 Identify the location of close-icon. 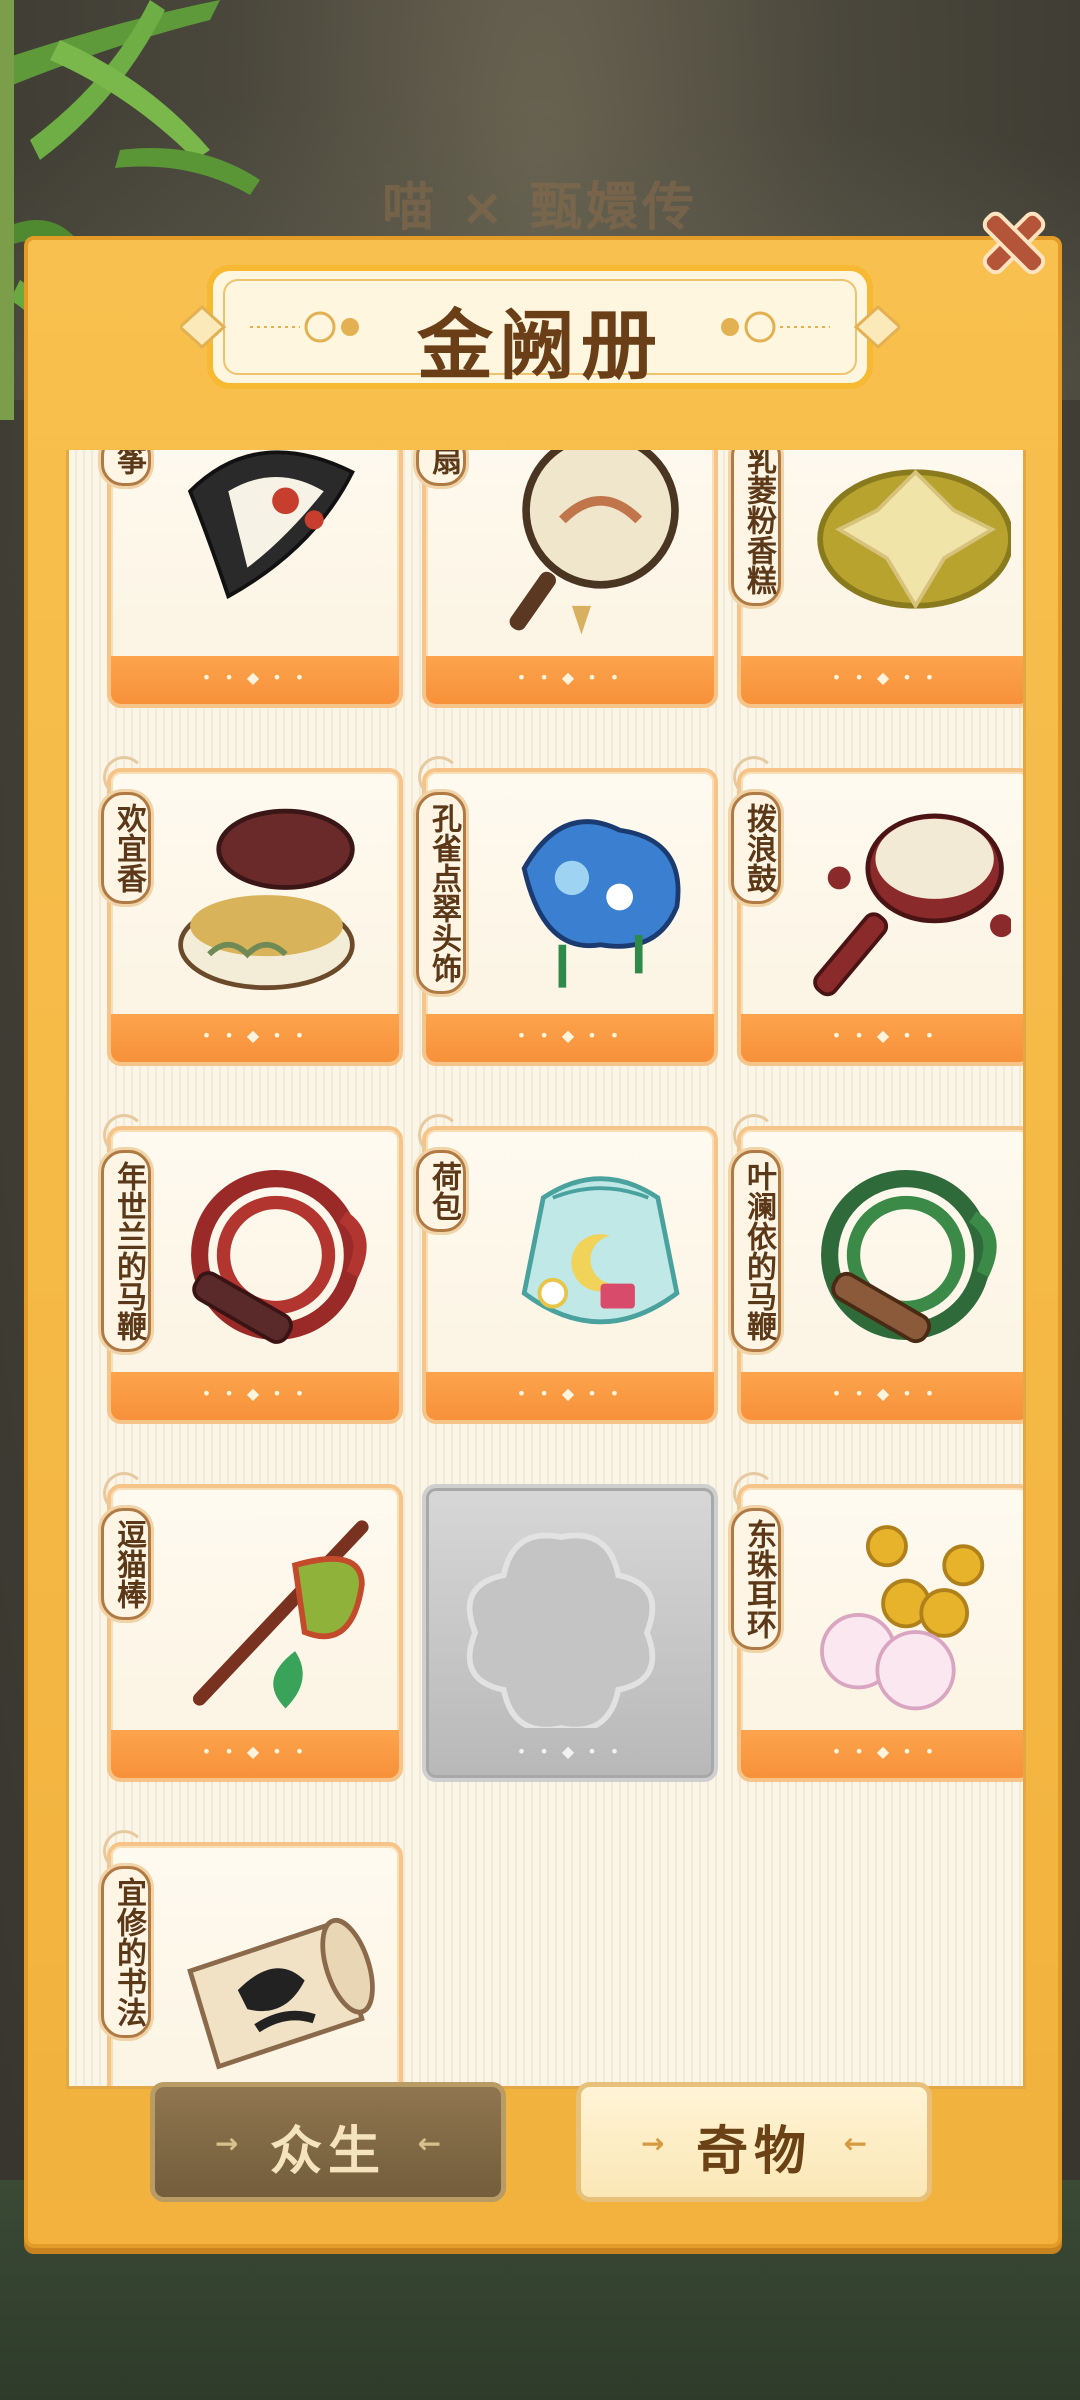
(1014, 243).